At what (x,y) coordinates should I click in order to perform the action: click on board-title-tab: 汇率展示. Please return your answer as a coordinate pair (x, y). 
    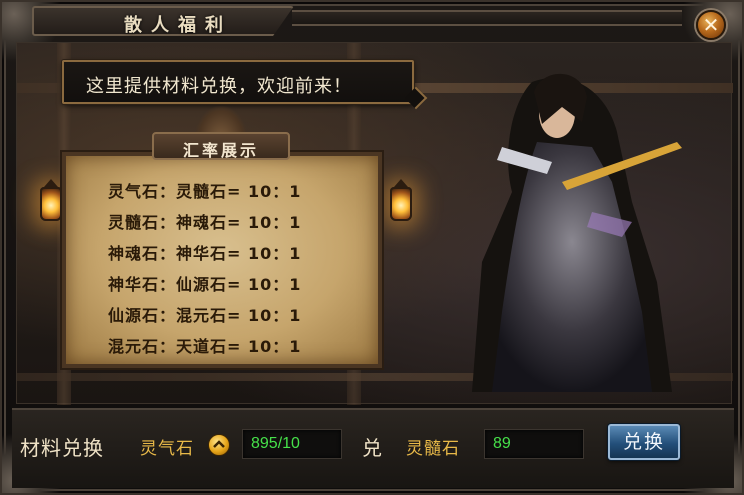
    Looking at the image, I should click on (221, 146).